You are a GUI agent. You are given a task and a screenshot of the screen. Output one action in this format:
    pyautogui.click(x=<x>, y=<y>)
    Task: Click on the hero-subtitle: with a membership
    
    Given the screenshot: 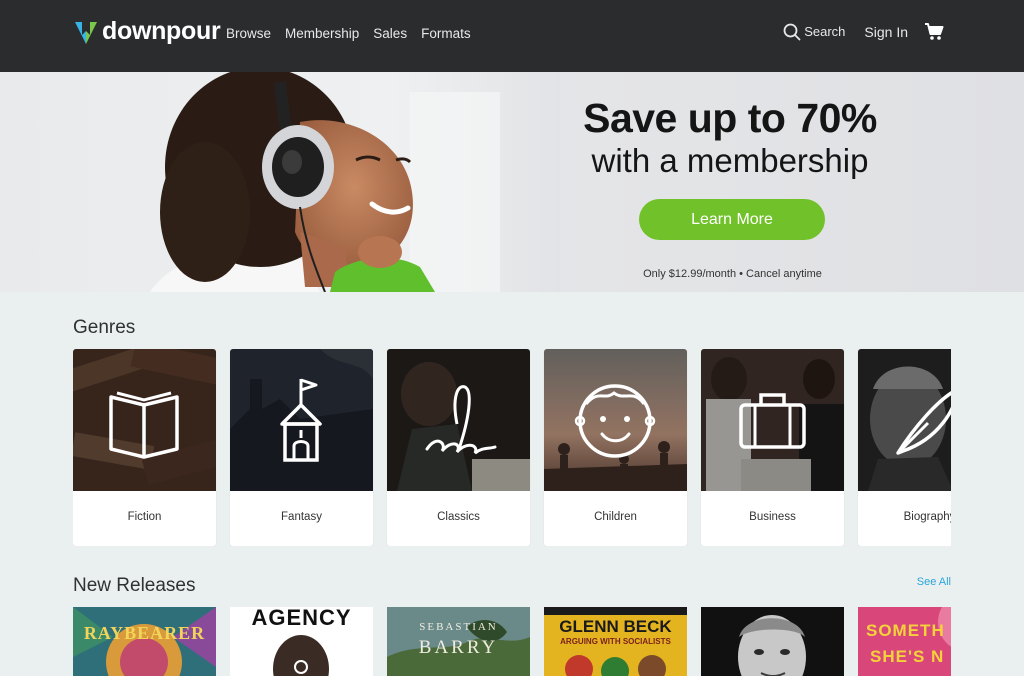 What is the action you would take?
    pyautogui.click(x=730, y=160)
    